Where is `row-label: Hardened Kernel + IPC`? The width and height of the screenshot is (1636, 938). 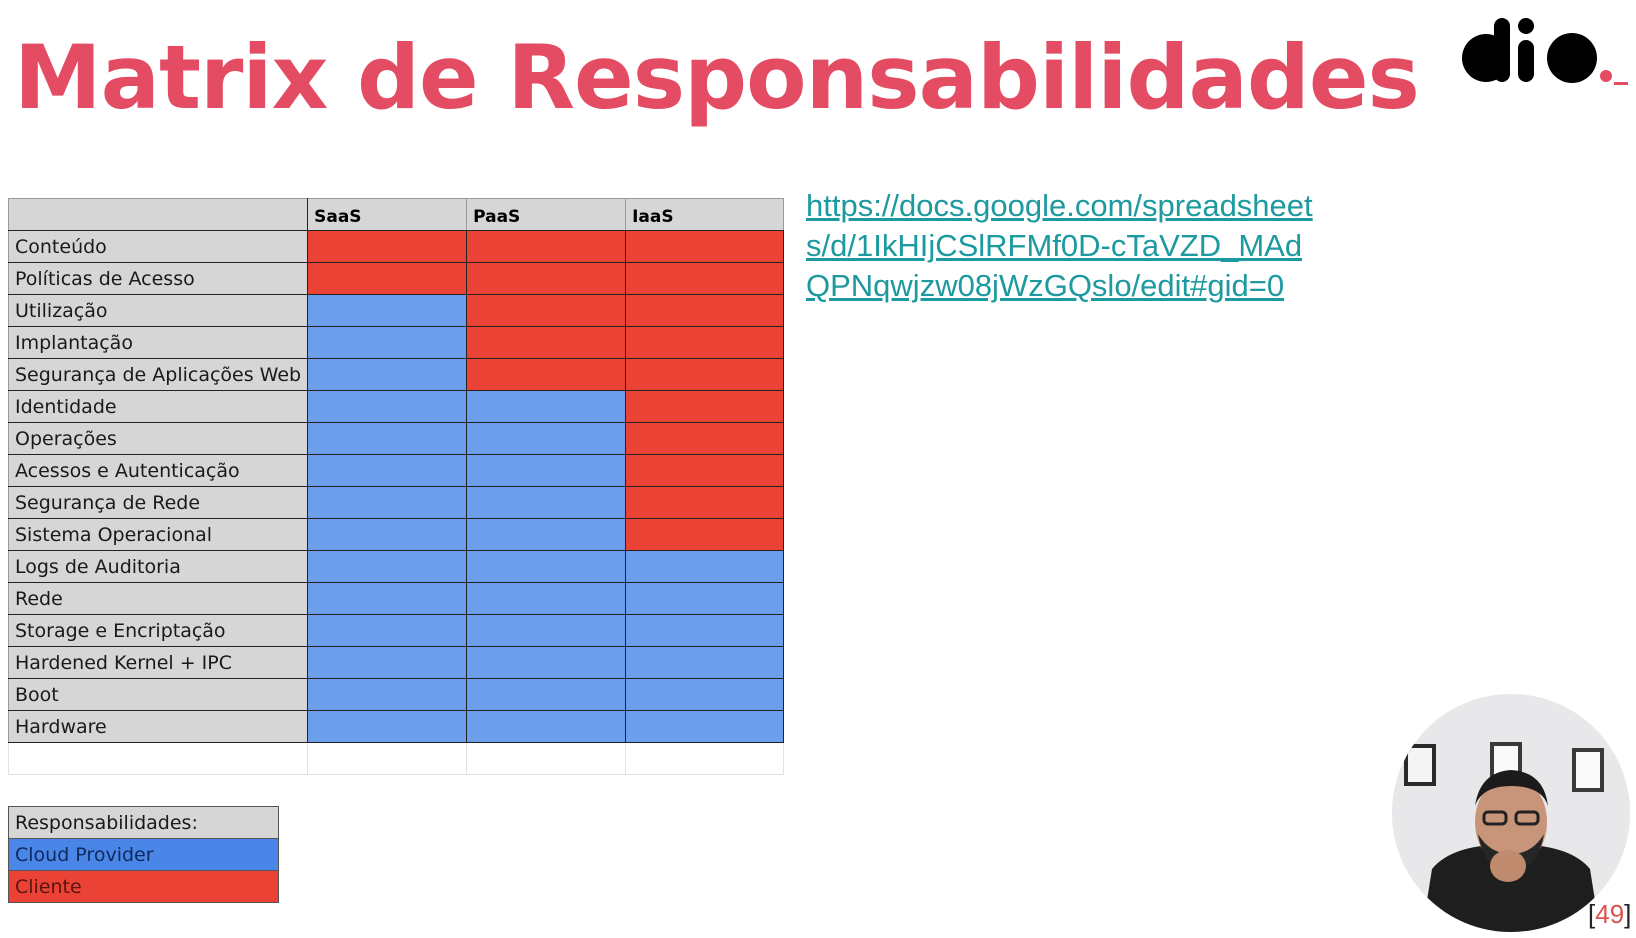
row-label: Hardened Kernel + IPC is located at coordinates (158, 662).